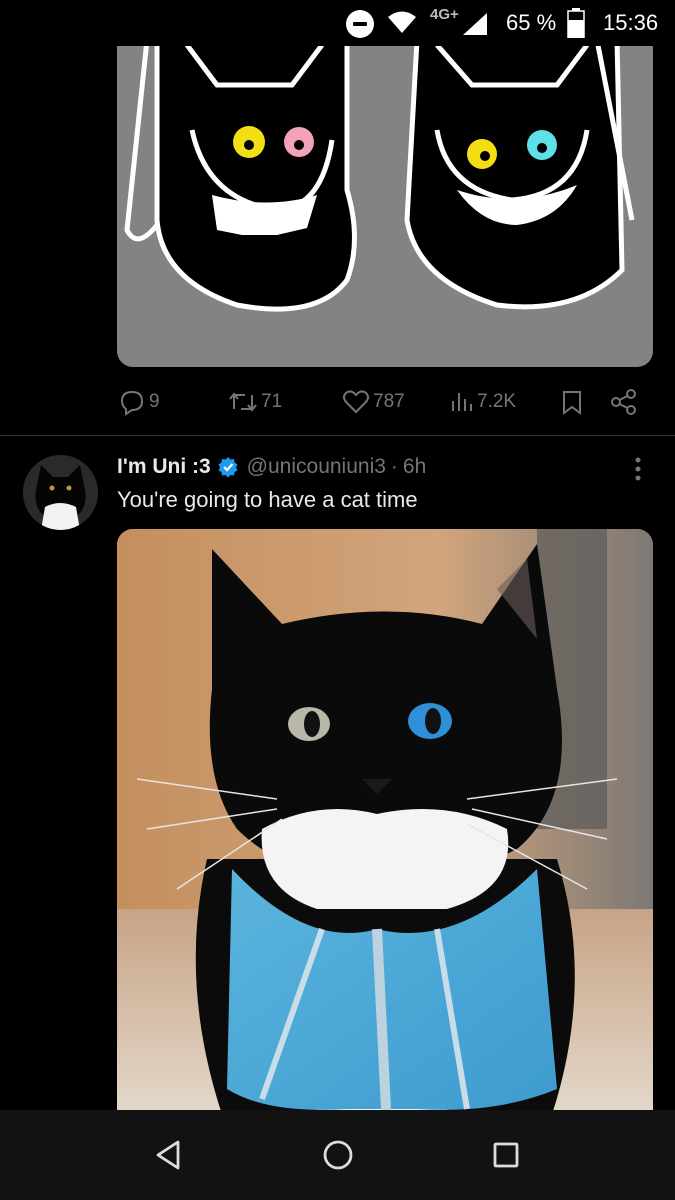 This screenshot has height=1200, width=675. What do you see at coordinates (389, 401) in the screenshot?
I see `like-count: 787` at bounding box center [389, 401].